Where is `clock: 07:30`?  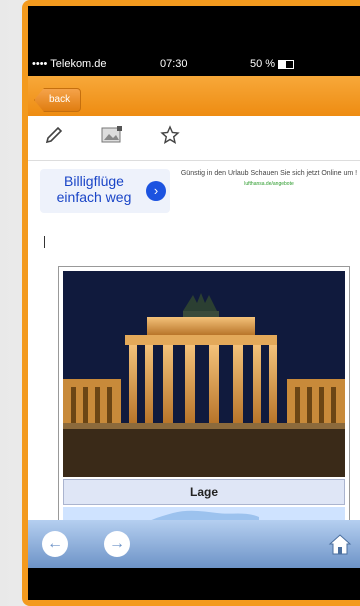 clock: 07:30 is located at coordinates (174, 64).